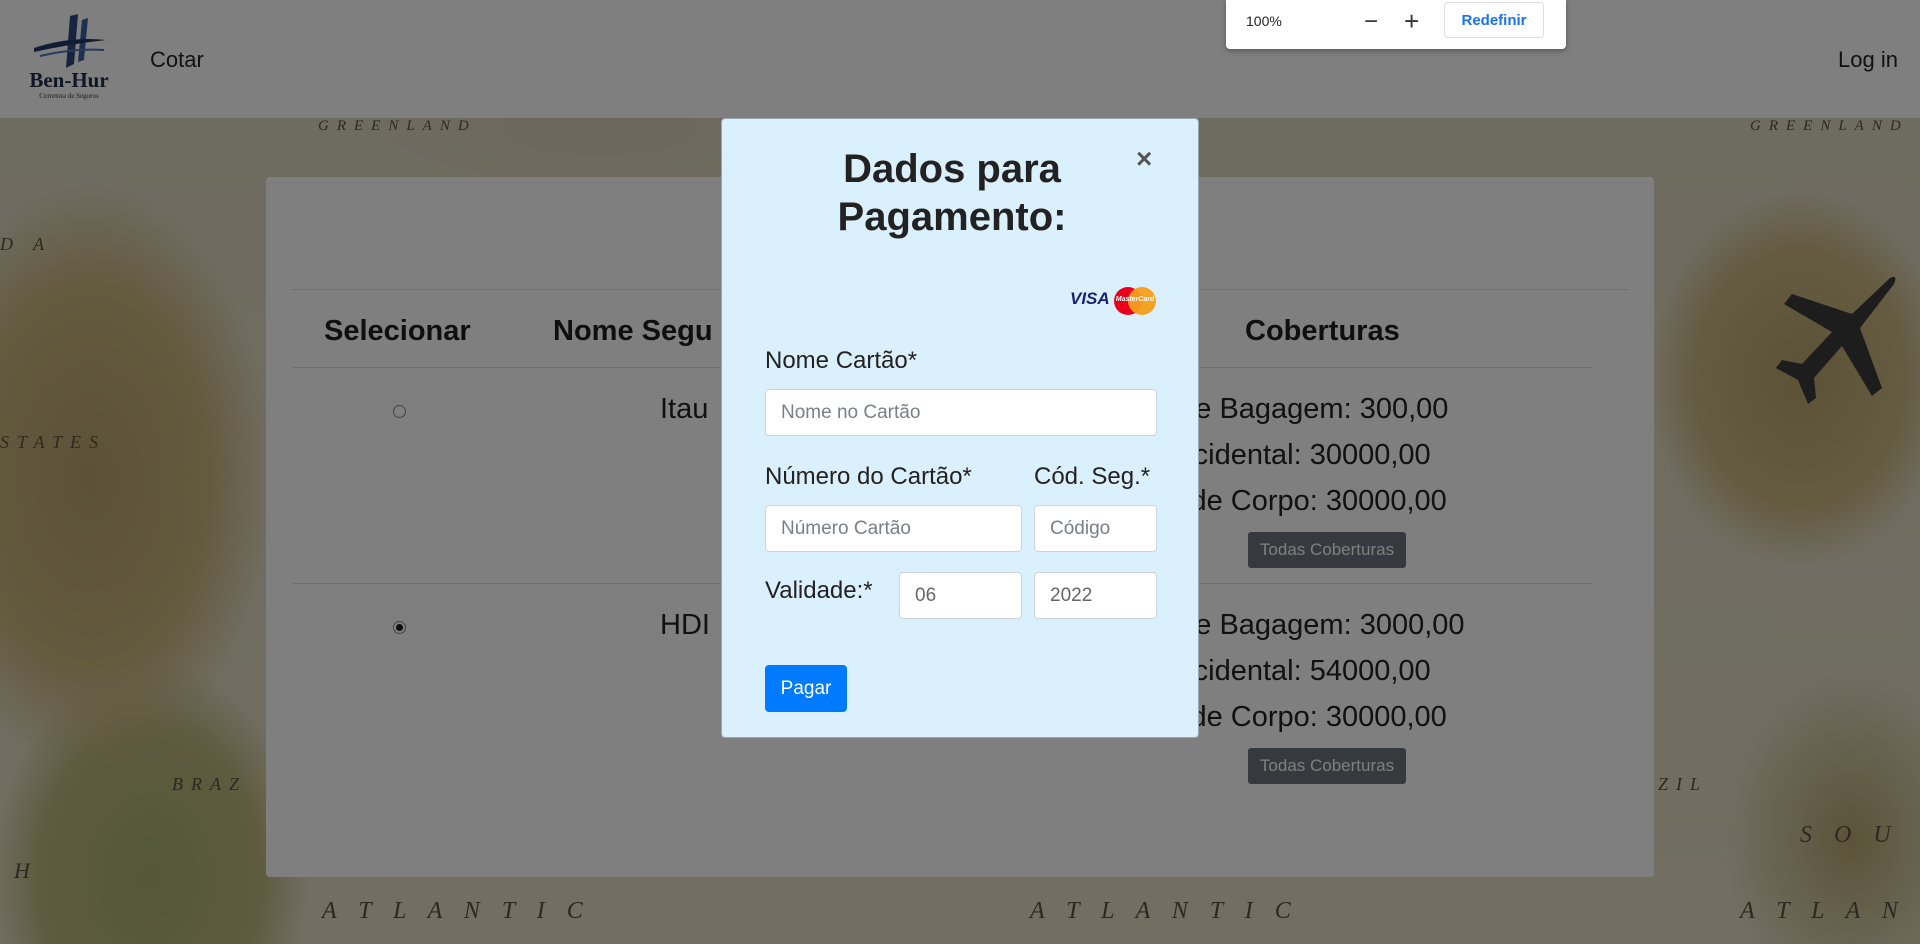 This screenshot has width=1920, height=944. What do you see at coordinates (1144, 159) in the screenshot?
I see `close-icon: ×` at bounding box center [1144, 159].